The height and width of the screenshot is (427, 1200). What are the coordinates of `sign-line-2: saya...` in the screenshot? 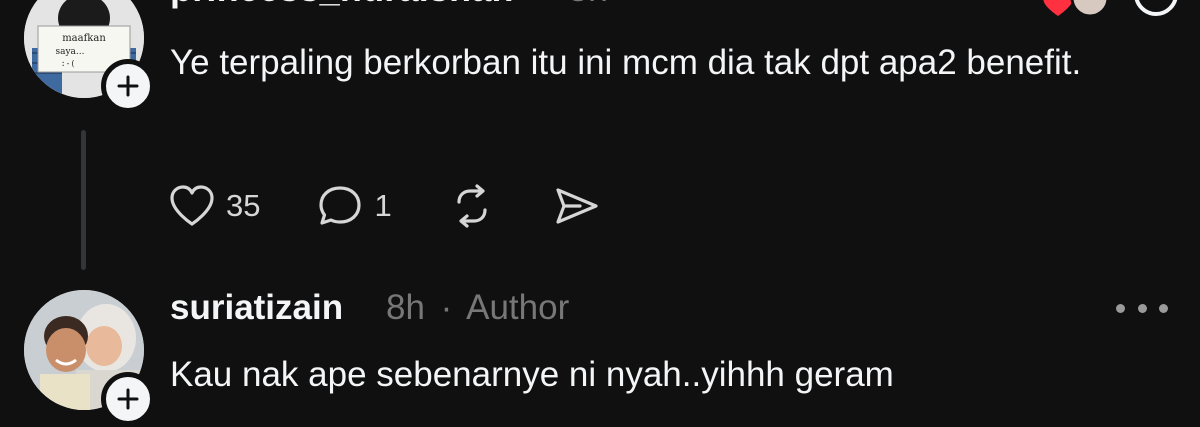 It's located at (69, 52).